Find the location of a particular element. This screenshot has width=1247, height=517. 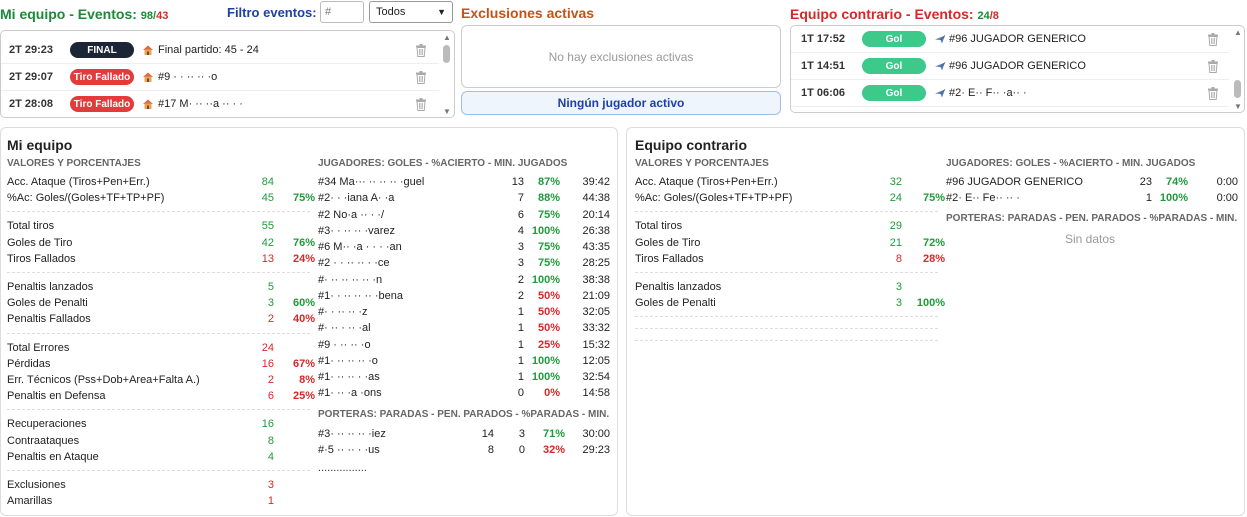

player-name: #2· · ·iana A· ·a is located at coordinates (356, 198).